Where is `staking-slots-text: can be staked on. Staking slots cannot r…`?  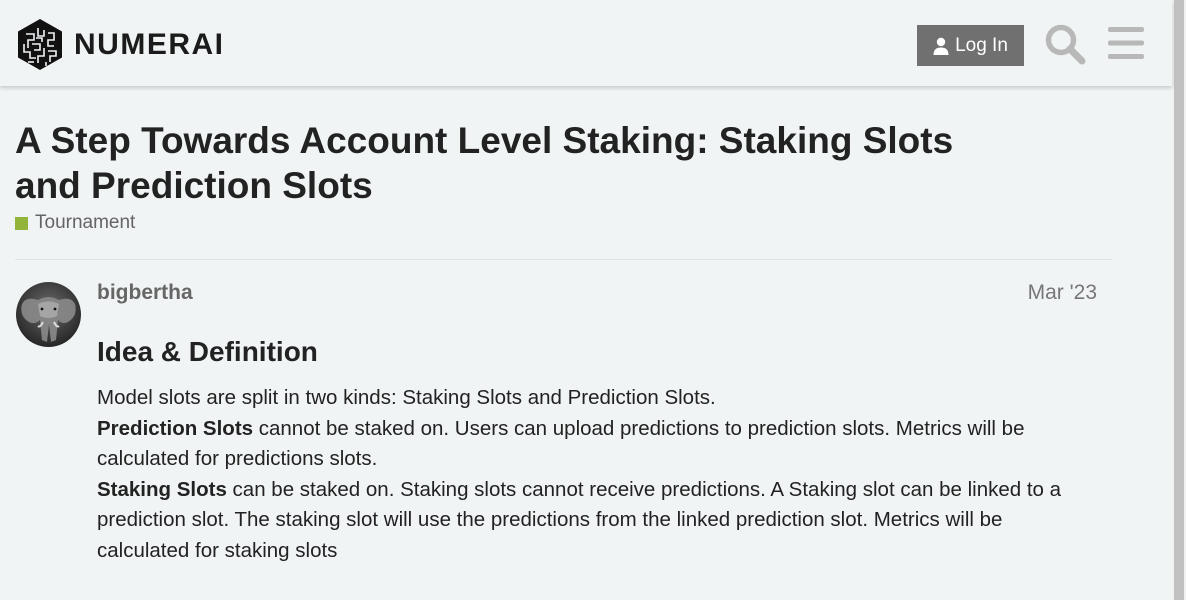
staking-slots-text: can be staked on. Staking slots cannot r… is located at coordinates (579, 519).